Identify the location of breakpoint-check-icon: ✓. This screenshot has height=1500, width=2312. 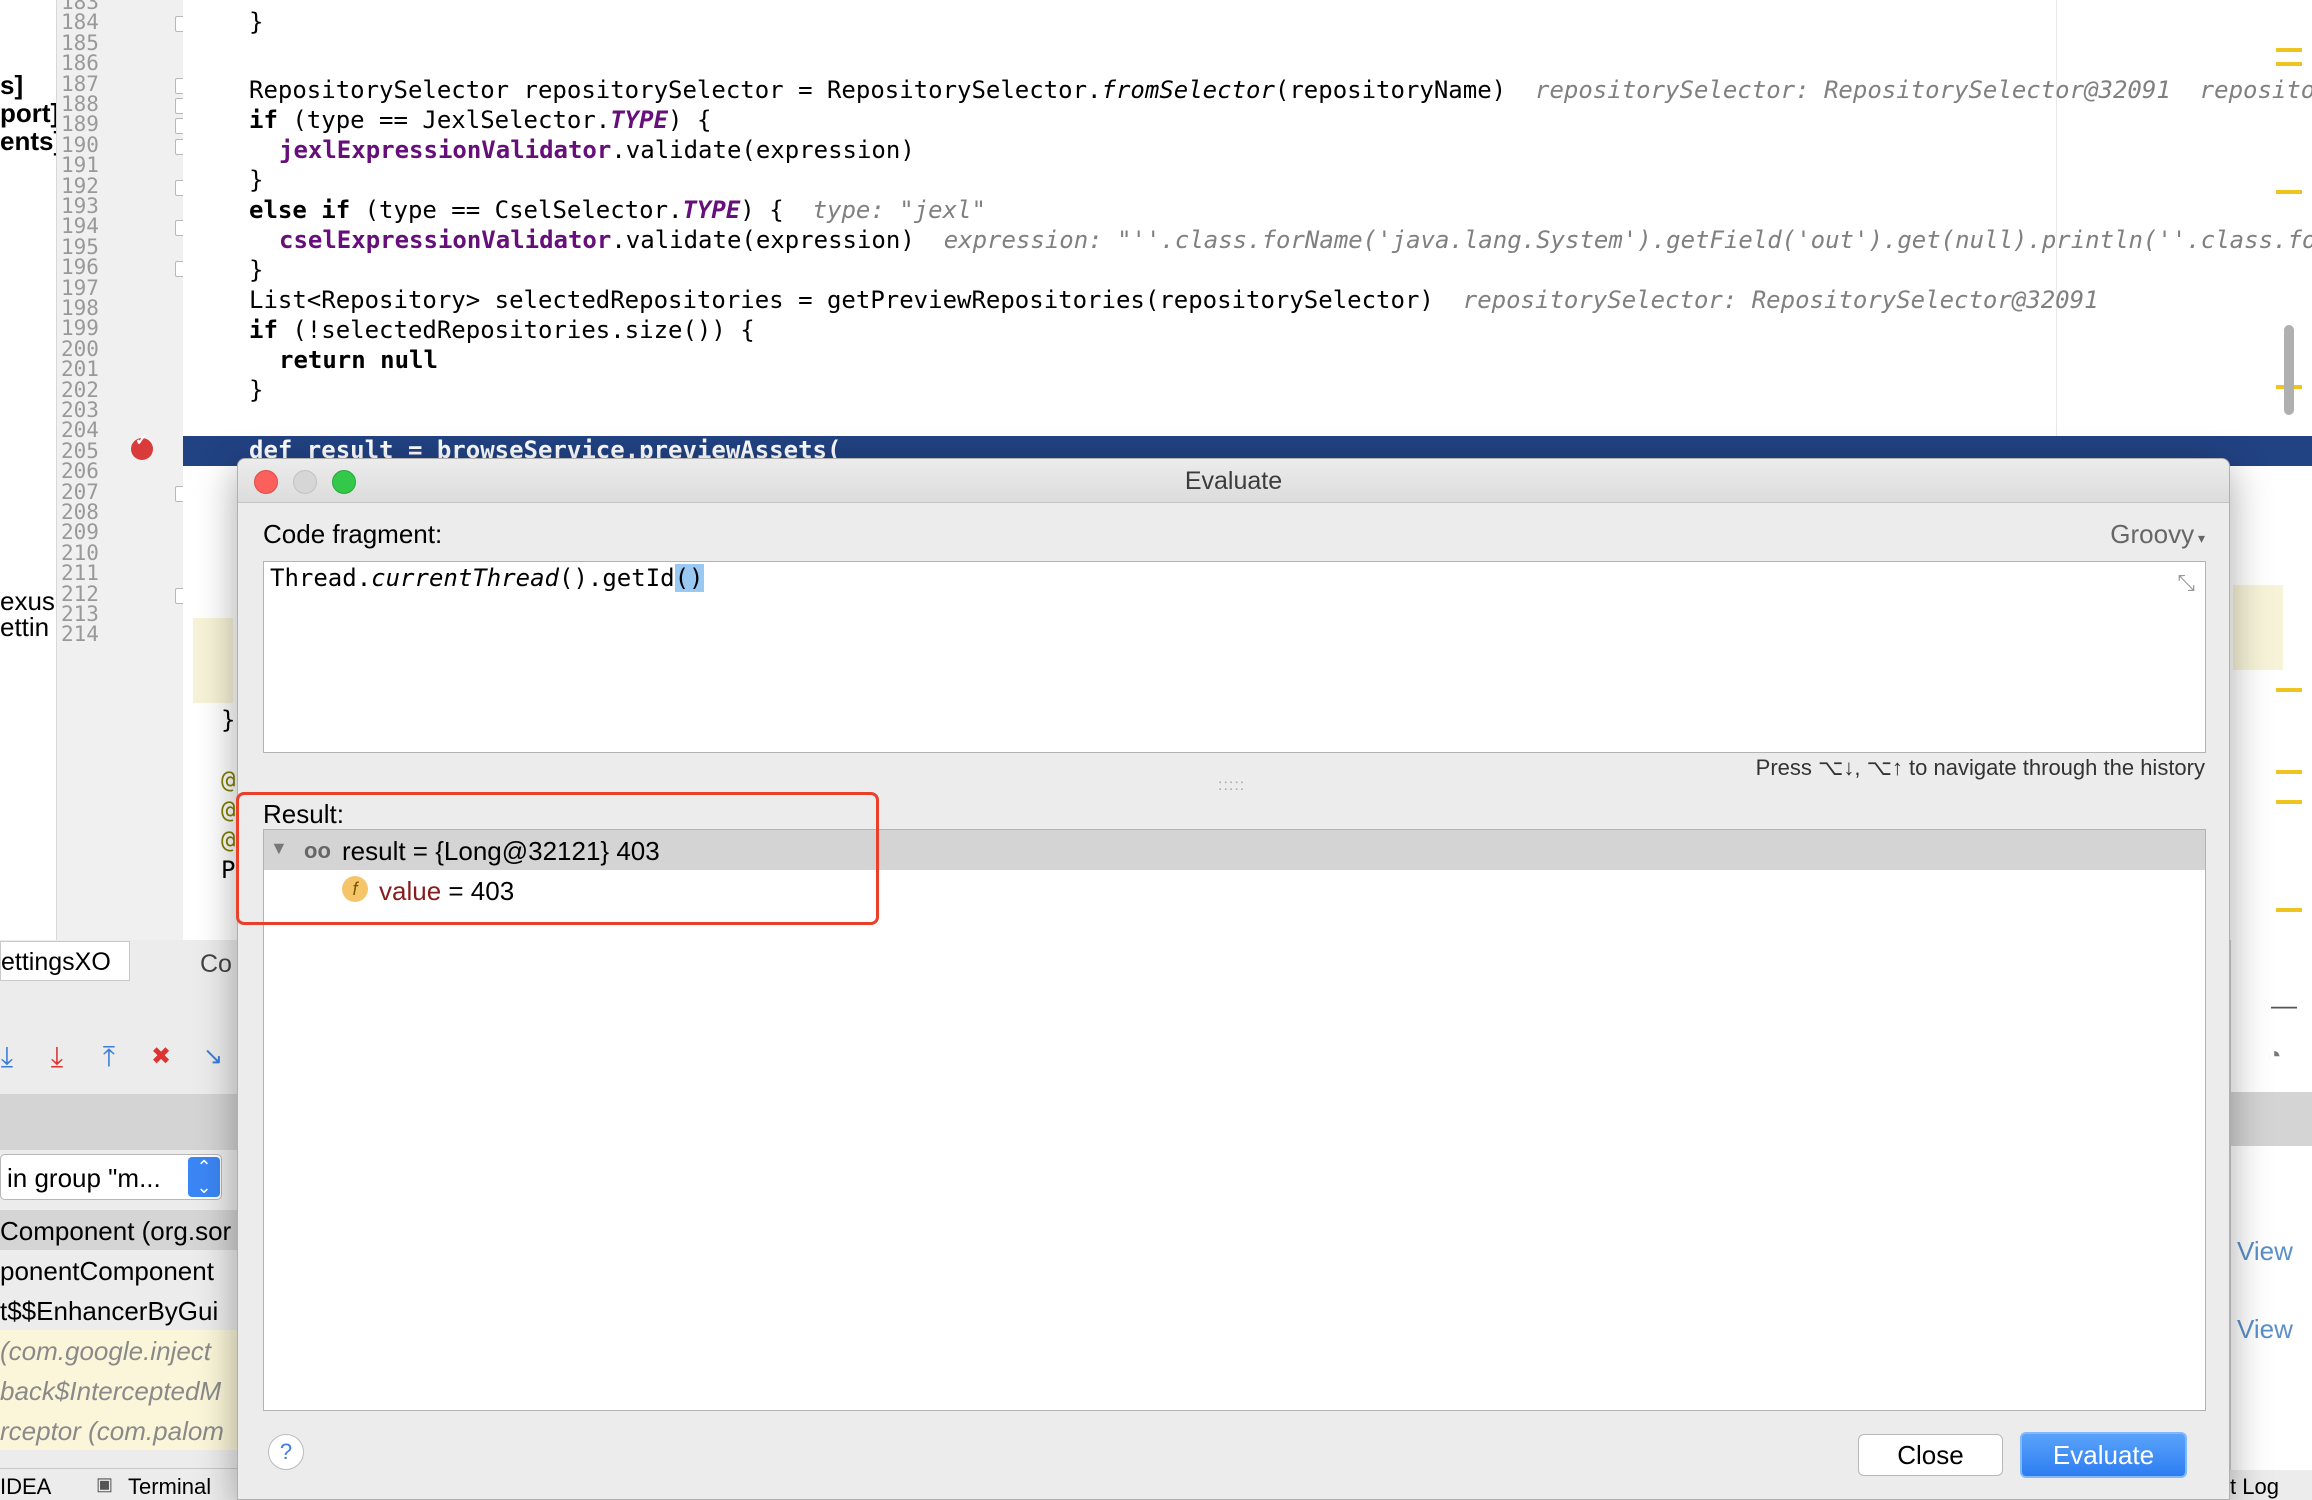
(142, 440).